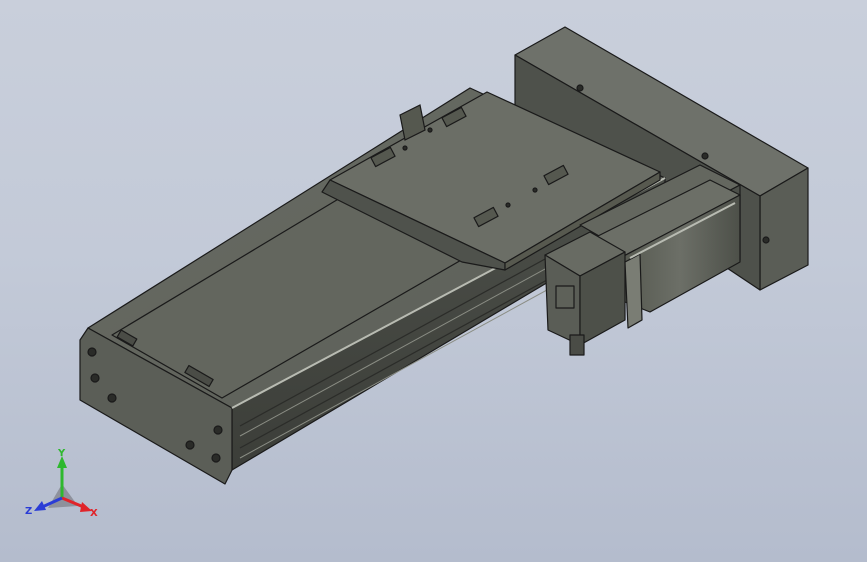  Describe the element at coordinates (40, 506) in the screenshot. I see `z-arrow-icon` at that location.